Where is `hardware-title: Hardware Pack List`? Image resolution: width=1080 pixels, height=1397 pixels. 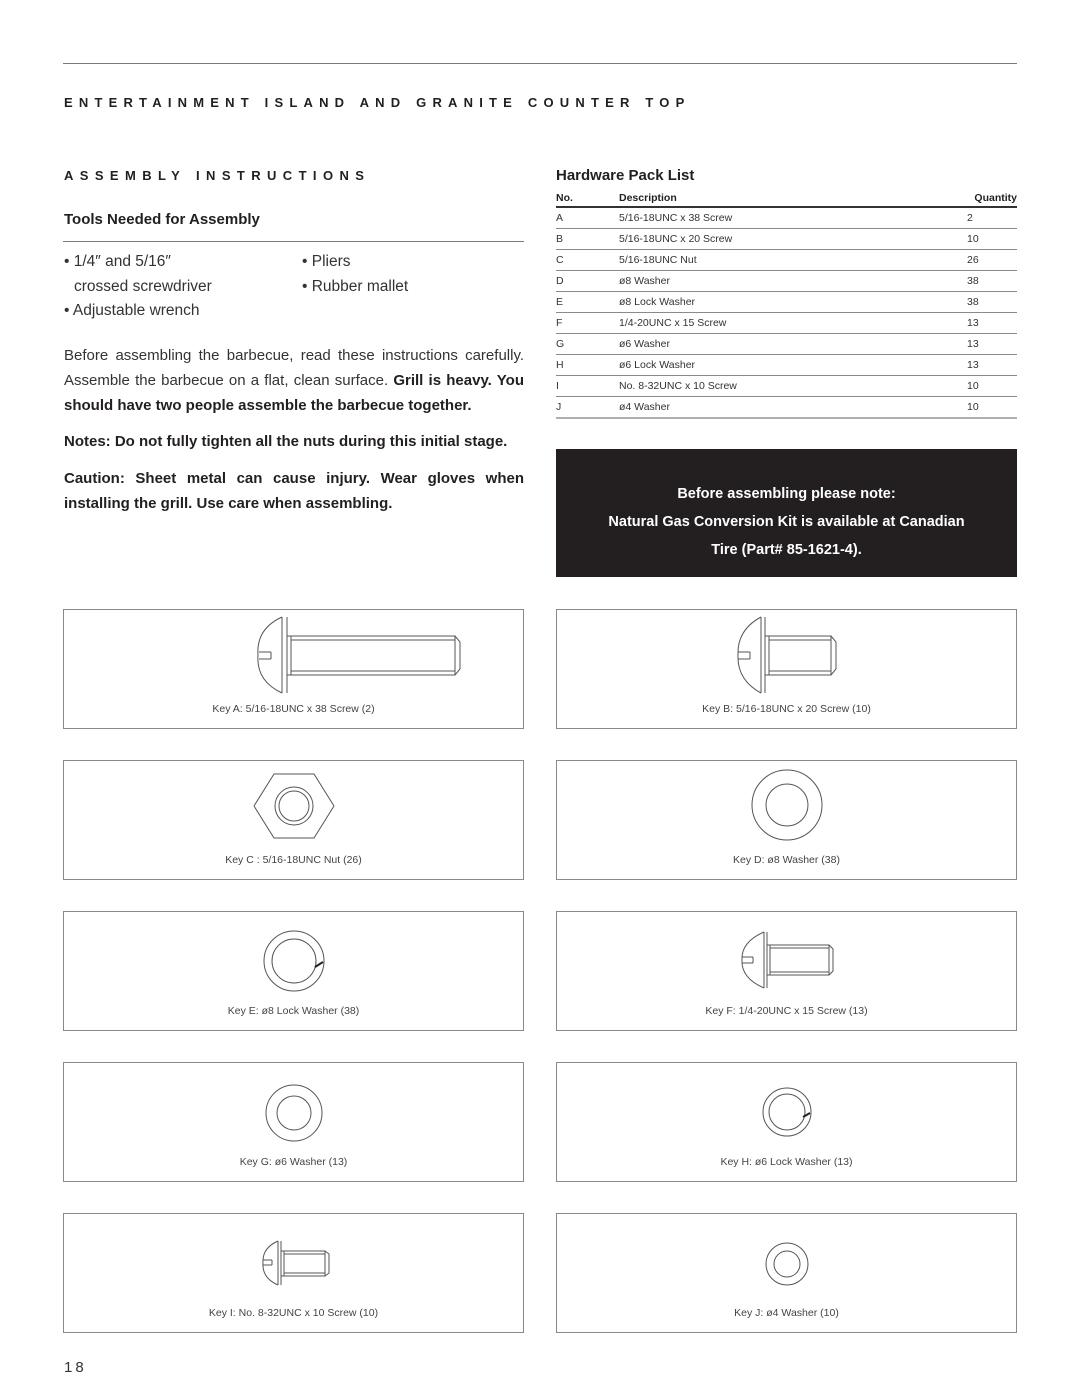 hardware-title: Hardware Pack List is located at coordinates (625, 175).